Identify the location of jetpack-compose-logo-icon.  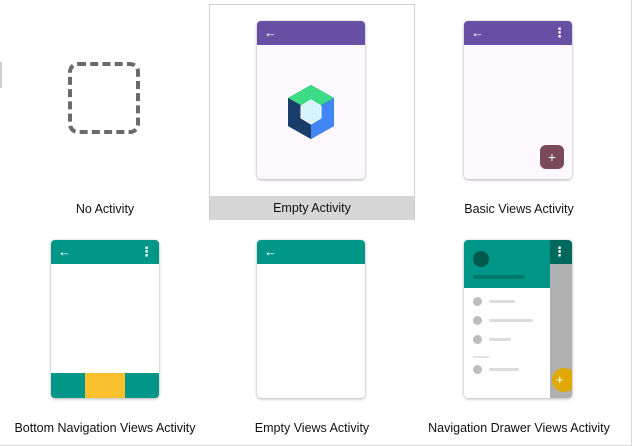
(311, 112).